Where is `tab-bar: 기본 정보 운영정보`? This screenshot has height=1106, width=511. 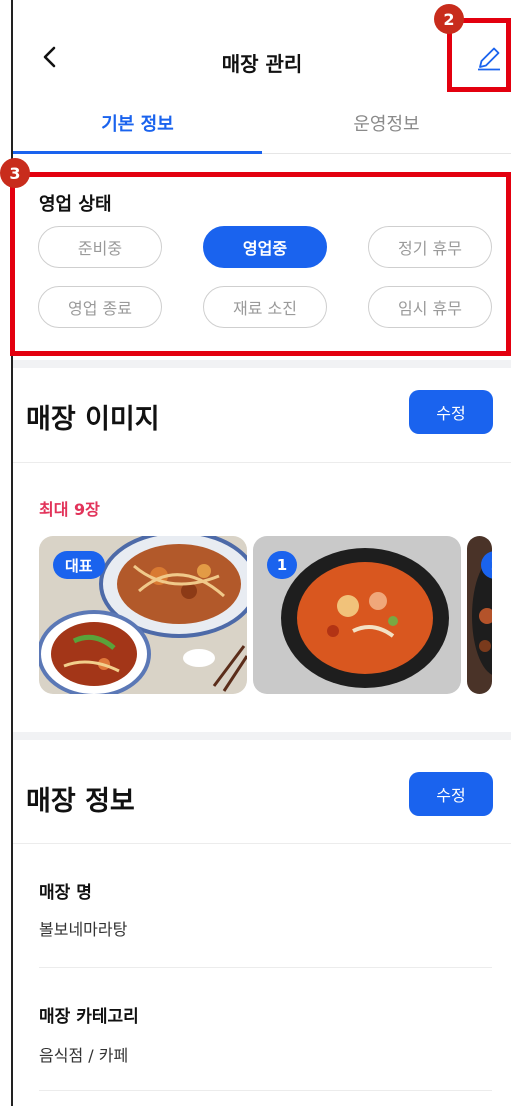 tab-bar: 기본 정보 운영정보 is located at coordinates (262, 125).